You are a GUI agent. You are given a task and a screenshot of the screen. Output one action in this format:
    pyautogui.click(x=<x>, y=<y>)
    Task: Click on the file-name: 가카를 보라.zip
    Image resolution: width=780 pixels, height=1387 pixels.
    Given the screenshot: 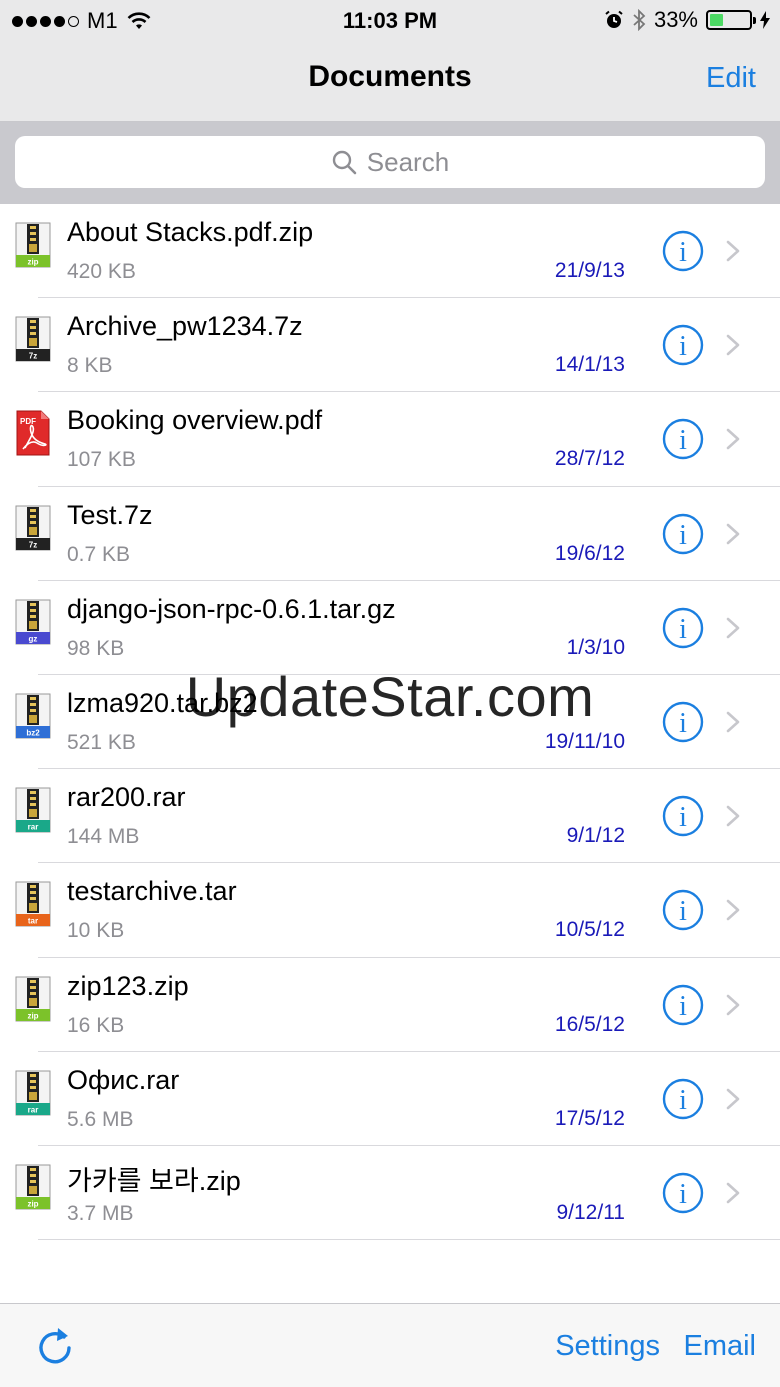 What is the action you would take?
    pyautogui.click(x=154, y=1180)
    